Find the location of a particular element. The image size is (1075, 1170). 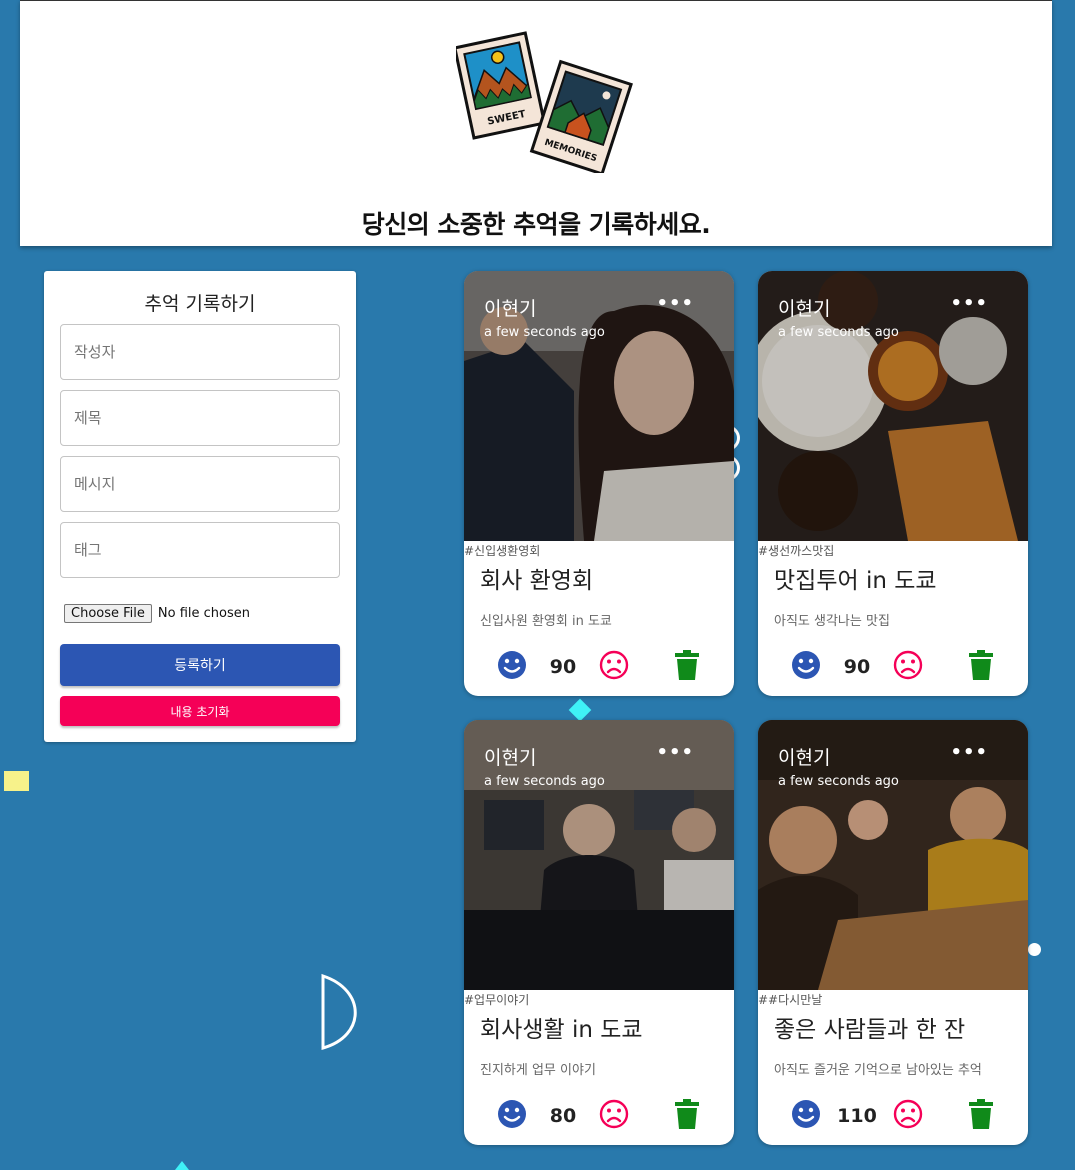

card-tags: #신입생환영회 is located at coordinates (502, 551).